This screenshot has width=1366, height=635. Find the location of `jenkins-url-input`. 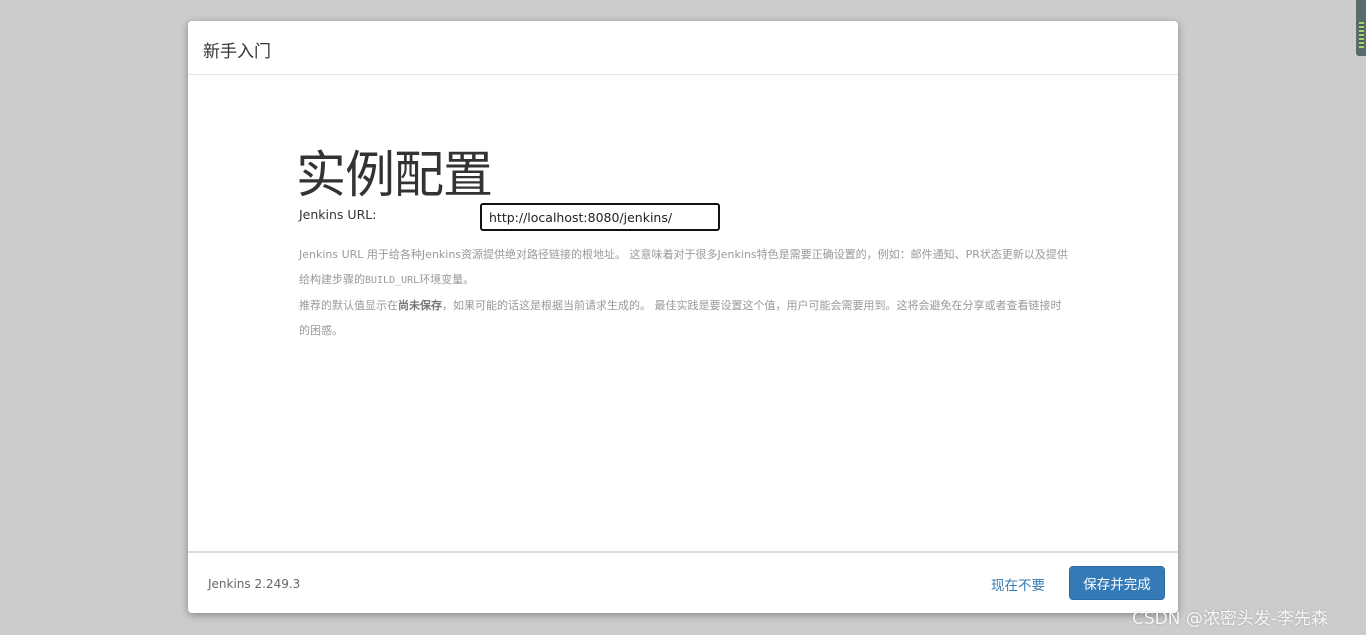

jenkins-url-input is located at coordinates (600, 217).